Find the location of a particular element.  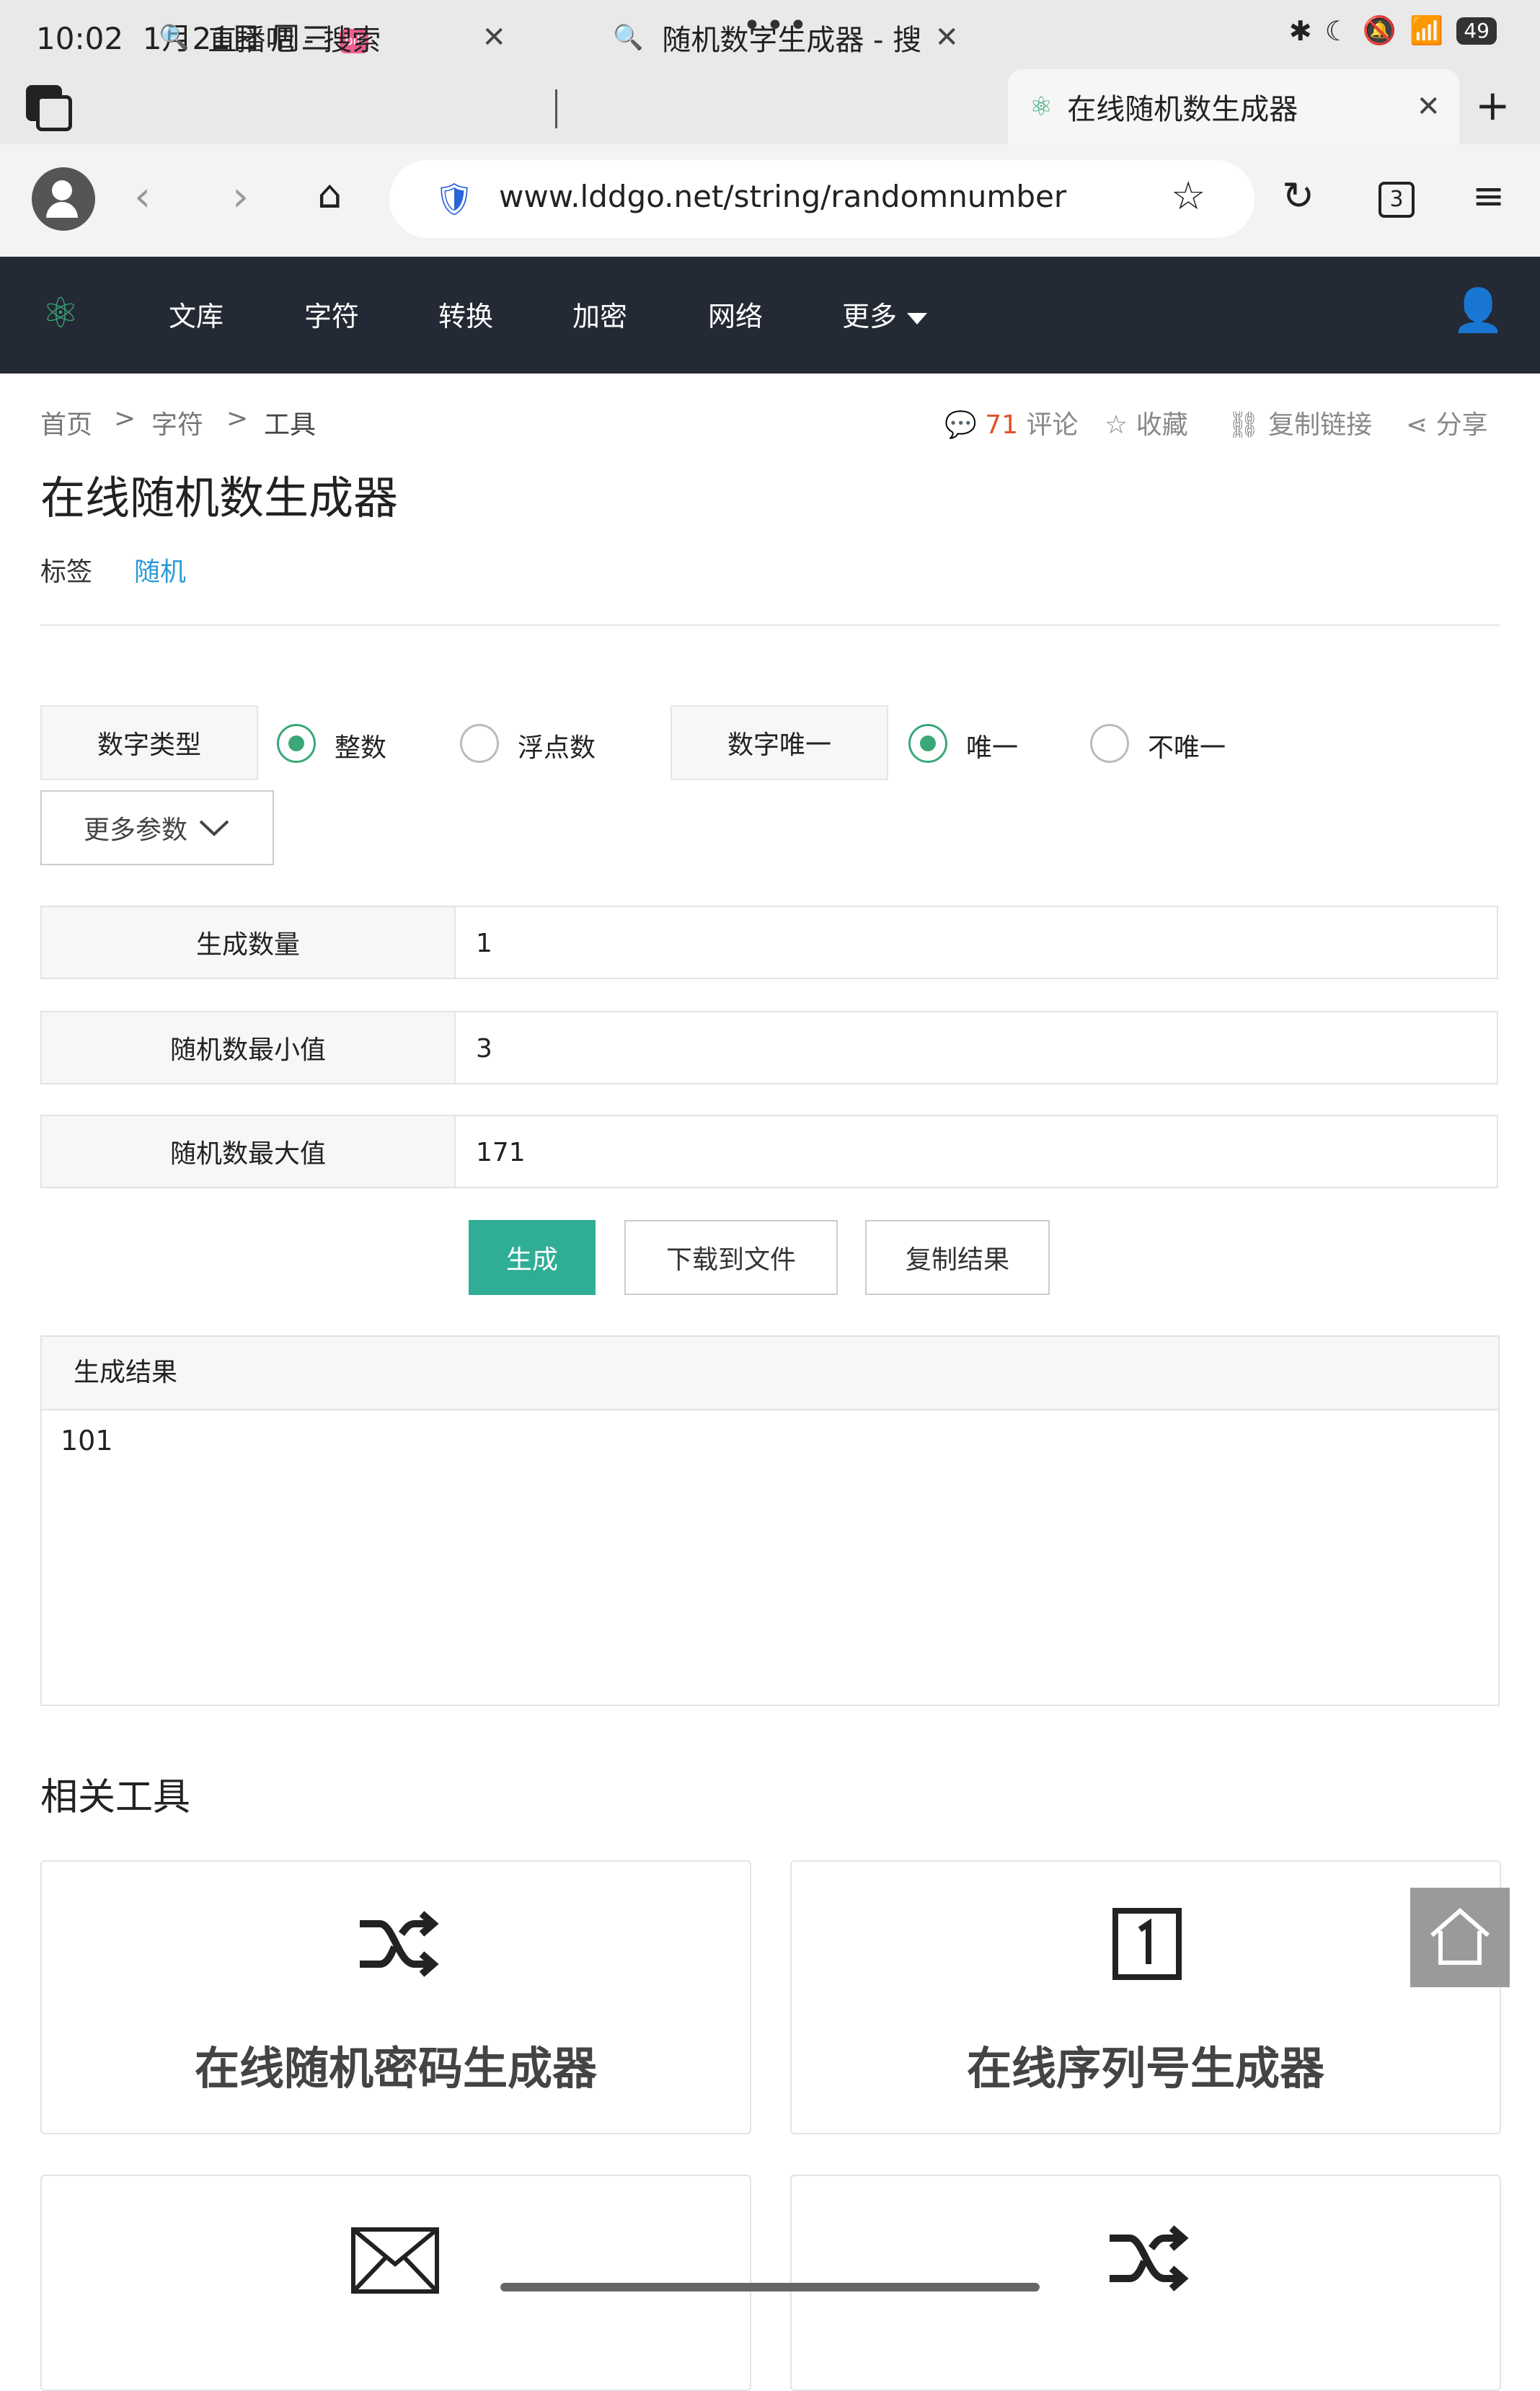

battery-icon: 49 is located at coordinates (1476, 31).